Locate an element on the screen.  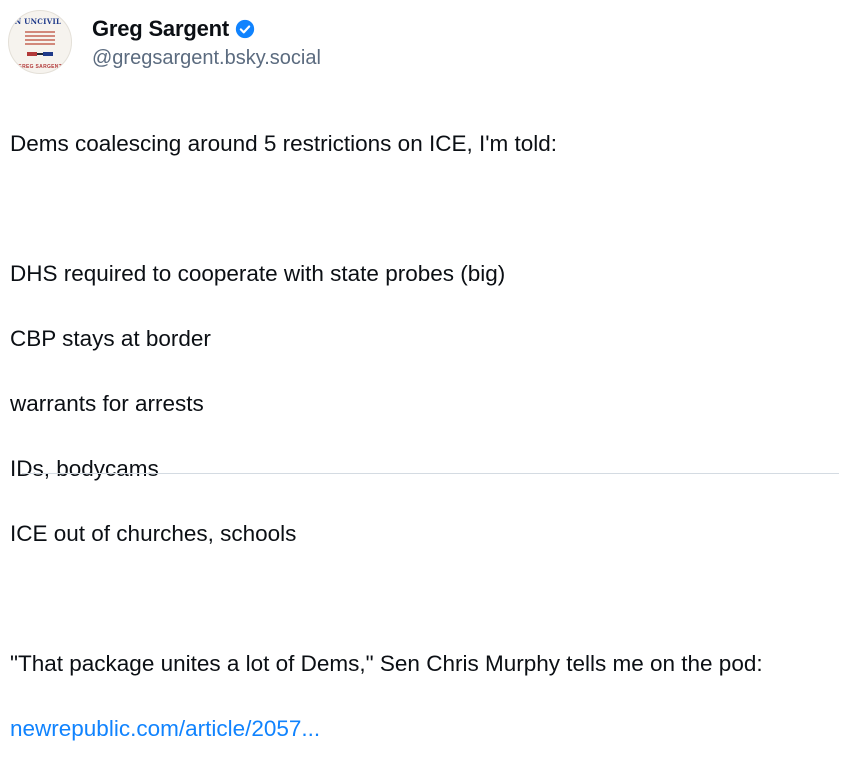
author-names: Greg Sargent @gregsargent.bsky.social is located at coordinates (206, 42).